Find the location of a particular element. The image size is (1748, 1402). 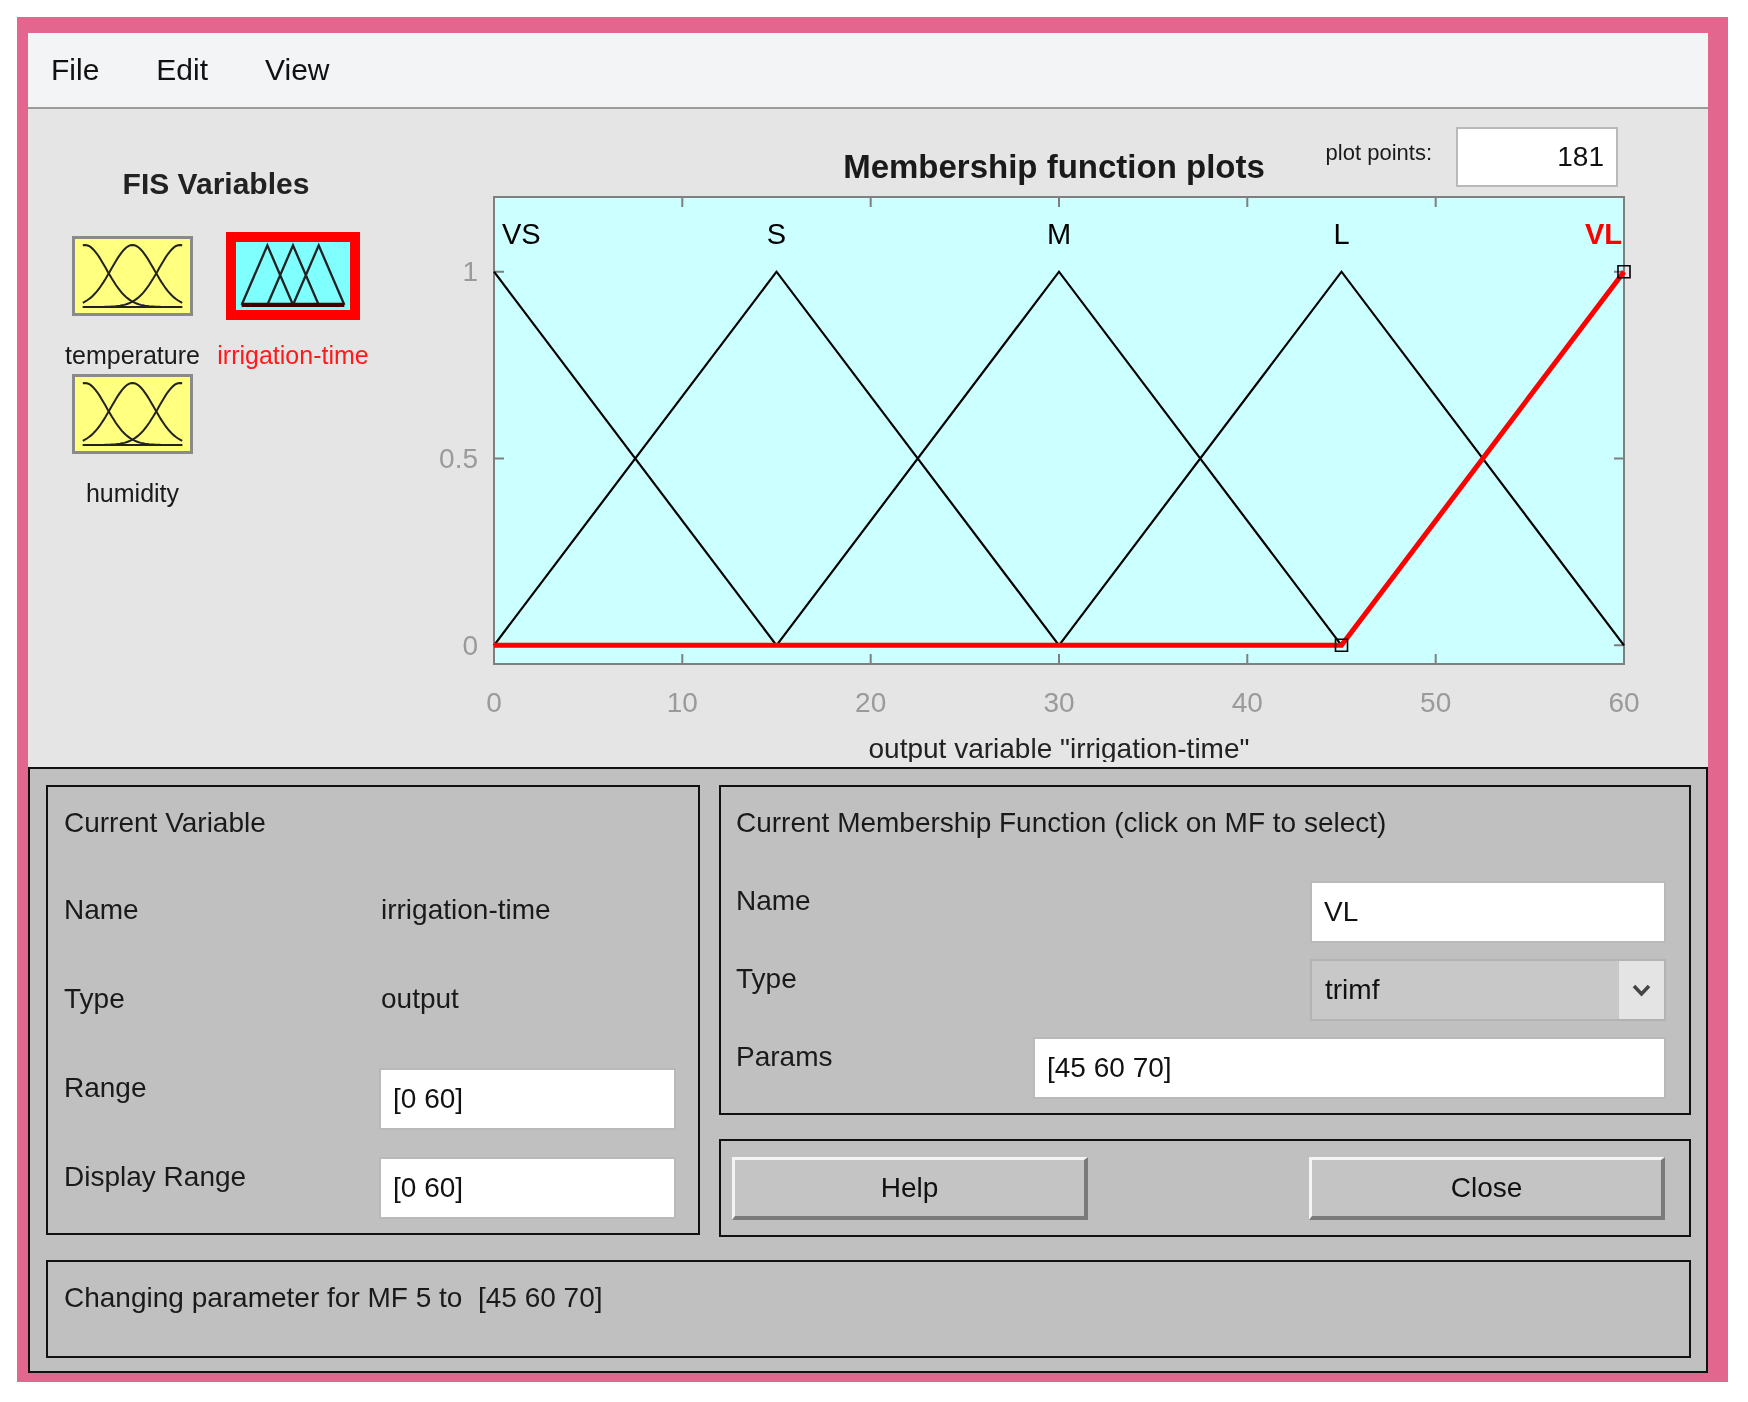

tick-label: 1 is located at coordinates (470, 272).